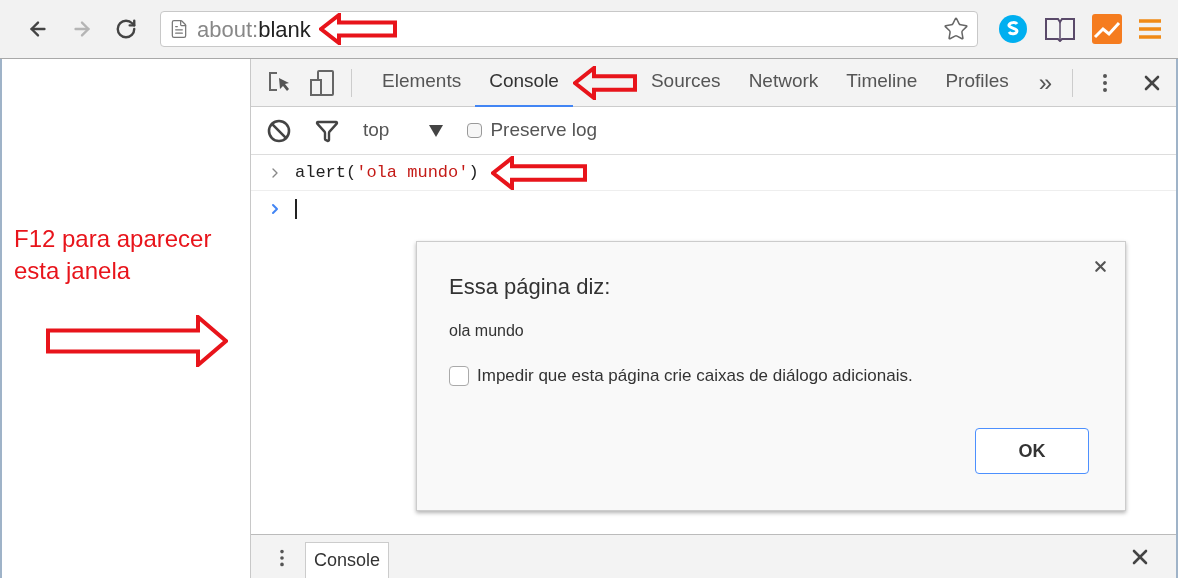  Describe the element at coordinates (1032, 451) in the screenshot. I see `ok-button: OK` at that location.